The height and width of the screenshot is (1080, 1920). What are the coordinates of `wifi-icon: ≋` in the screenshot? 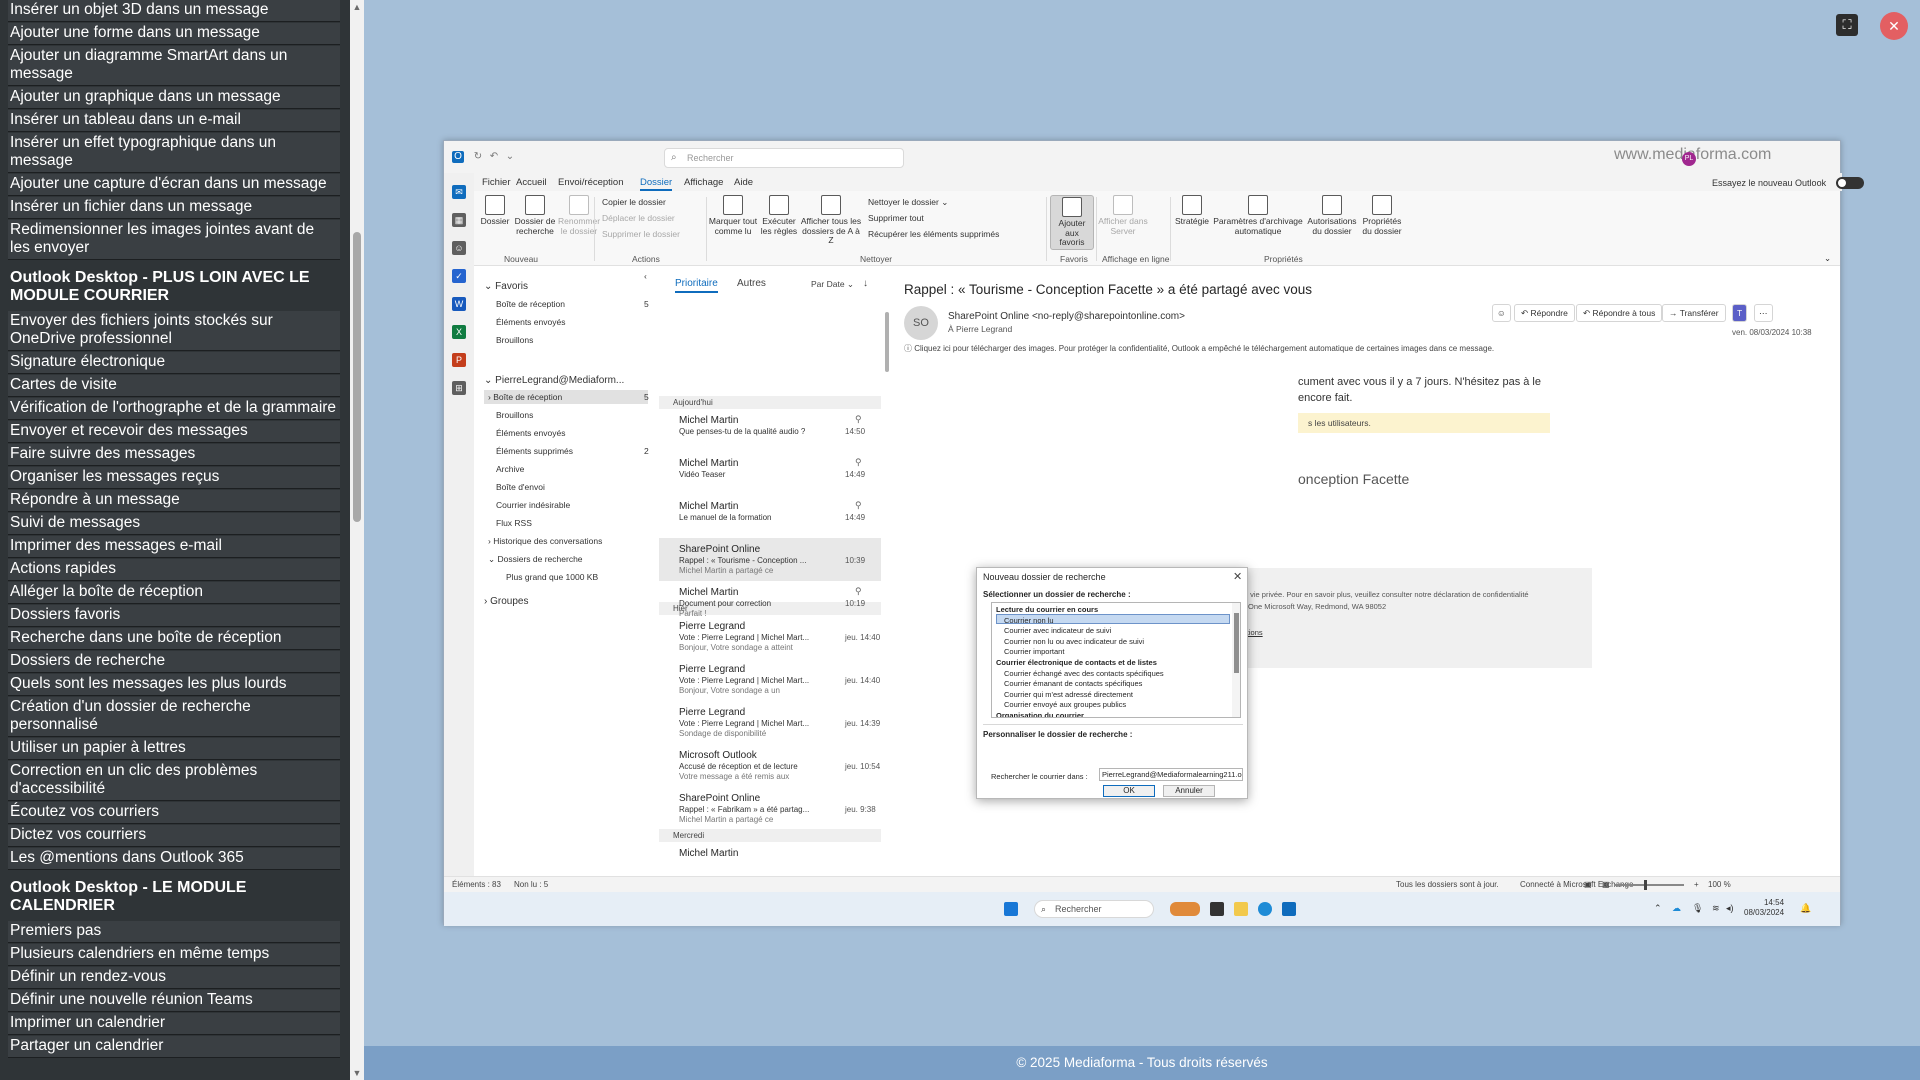 It's located at (1716, 908).